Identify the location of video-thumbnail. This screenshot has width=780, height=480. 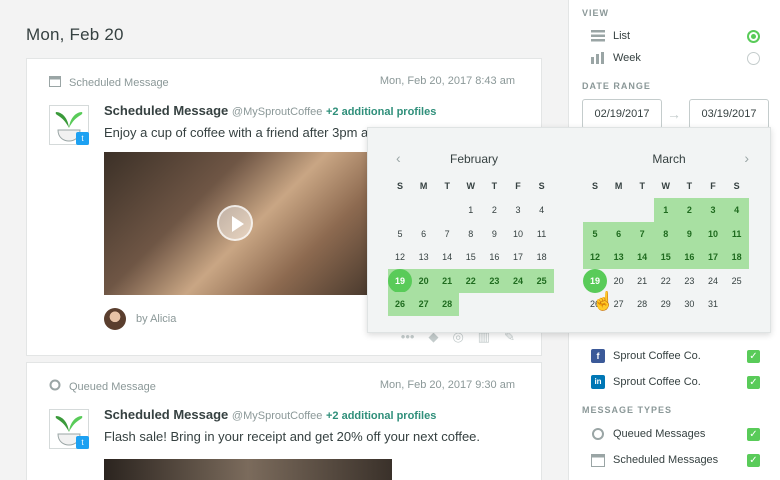
(236, 223).